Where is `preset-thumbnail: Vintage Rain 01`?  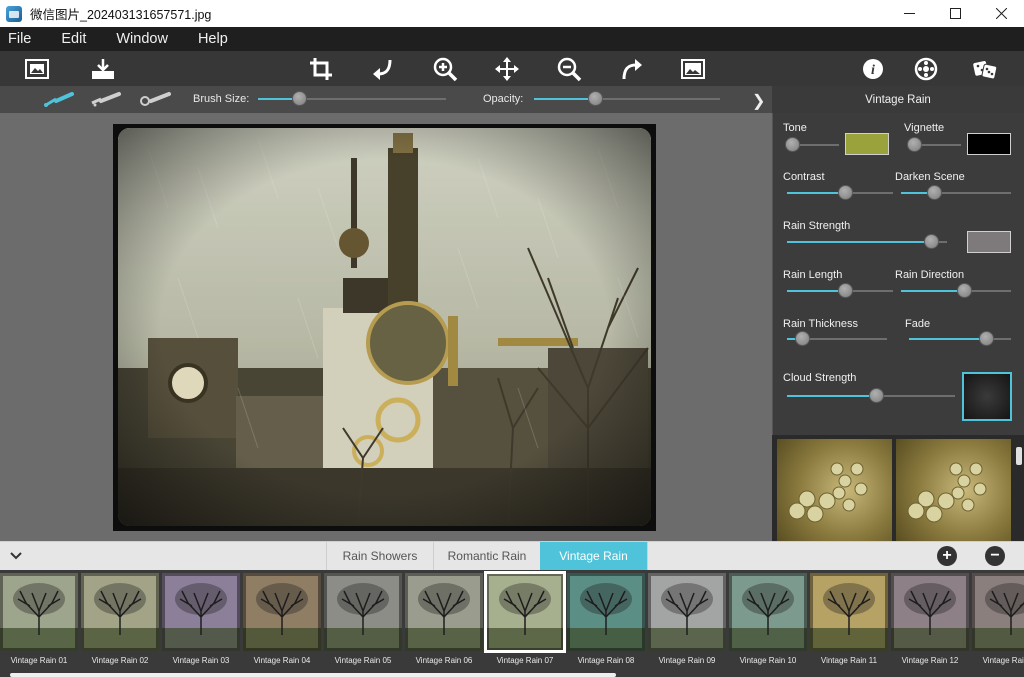 preset-thumbnail: Vintage Rain 01 is located at coordinates (39, 619).